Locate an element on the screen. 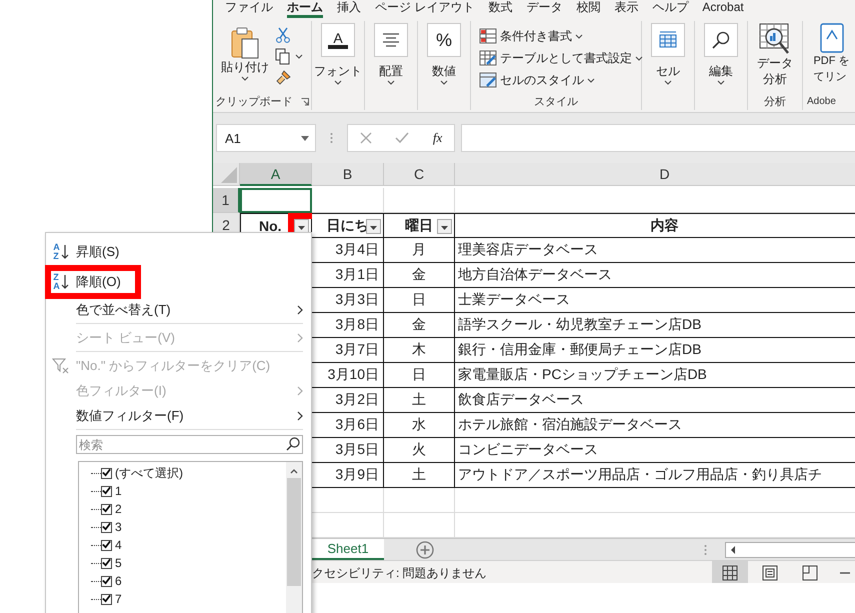 The height and width of the screenshot is (613, 855). ribbon-tab: 表示 is located at coordinates (626, 9).